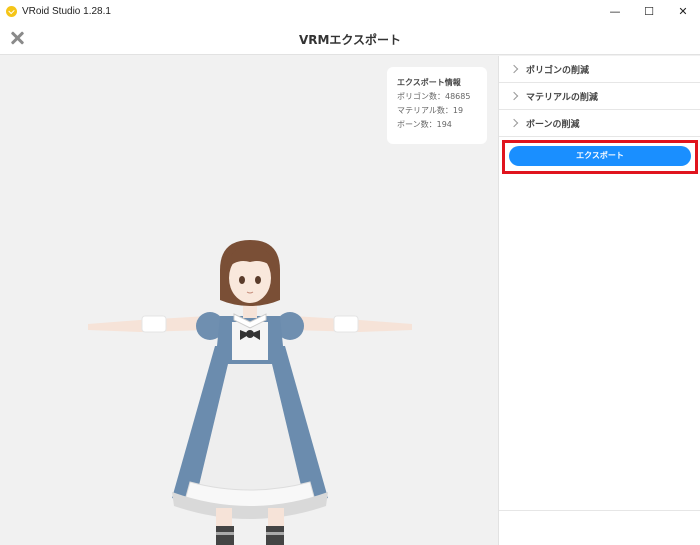 This screenshot has width=700, height=545. What do you see at coordinates (558, 70) in the screenshot?
I see `section-label: ポリゴンの削減` at bounding box center [558, 70].